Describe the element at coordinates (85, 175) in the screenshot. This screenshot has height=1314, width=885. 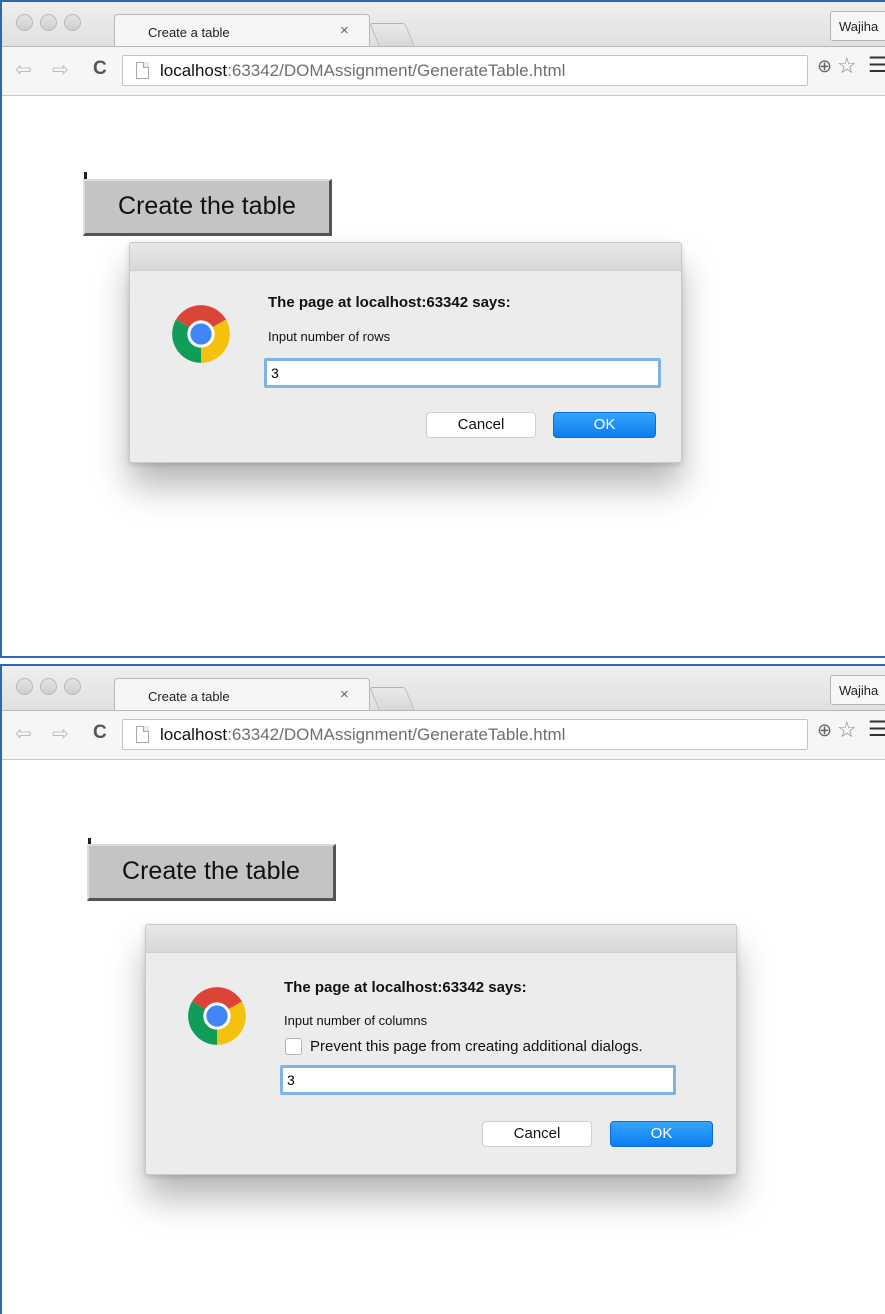
I see `text-caret` at that location.